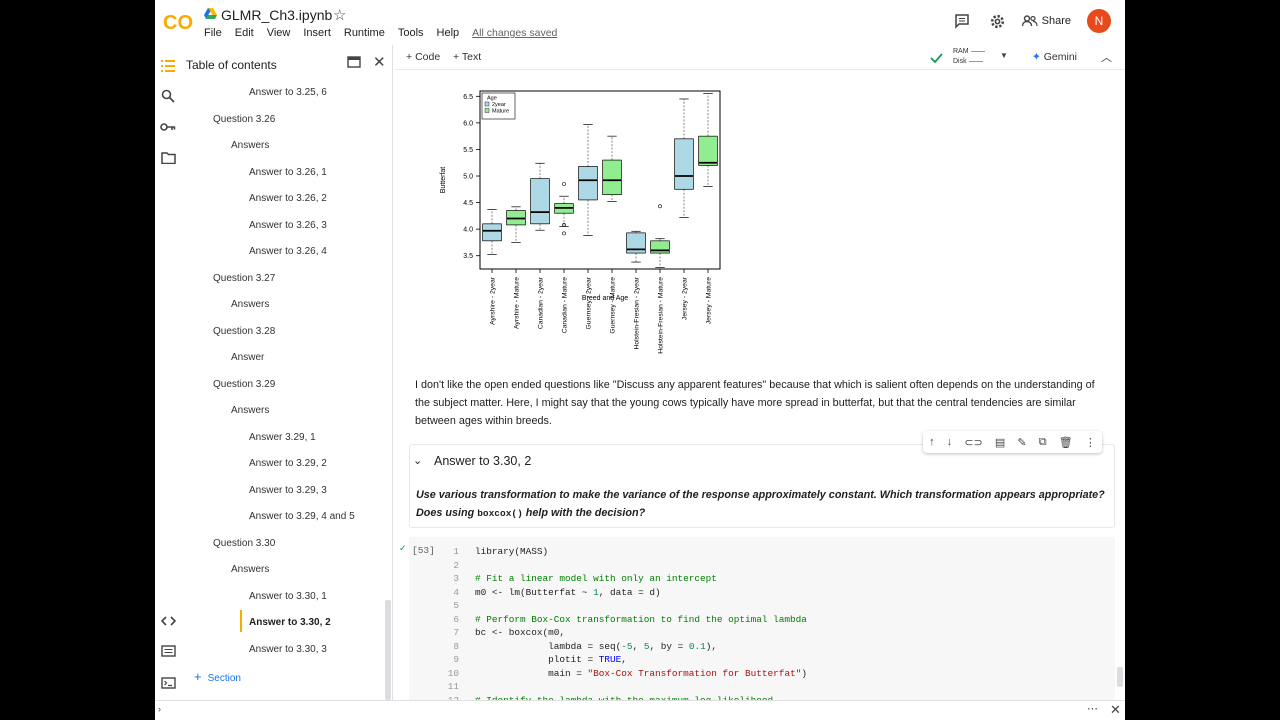  I want to click on cell-body-code: boxcox(), so click(500, 513).